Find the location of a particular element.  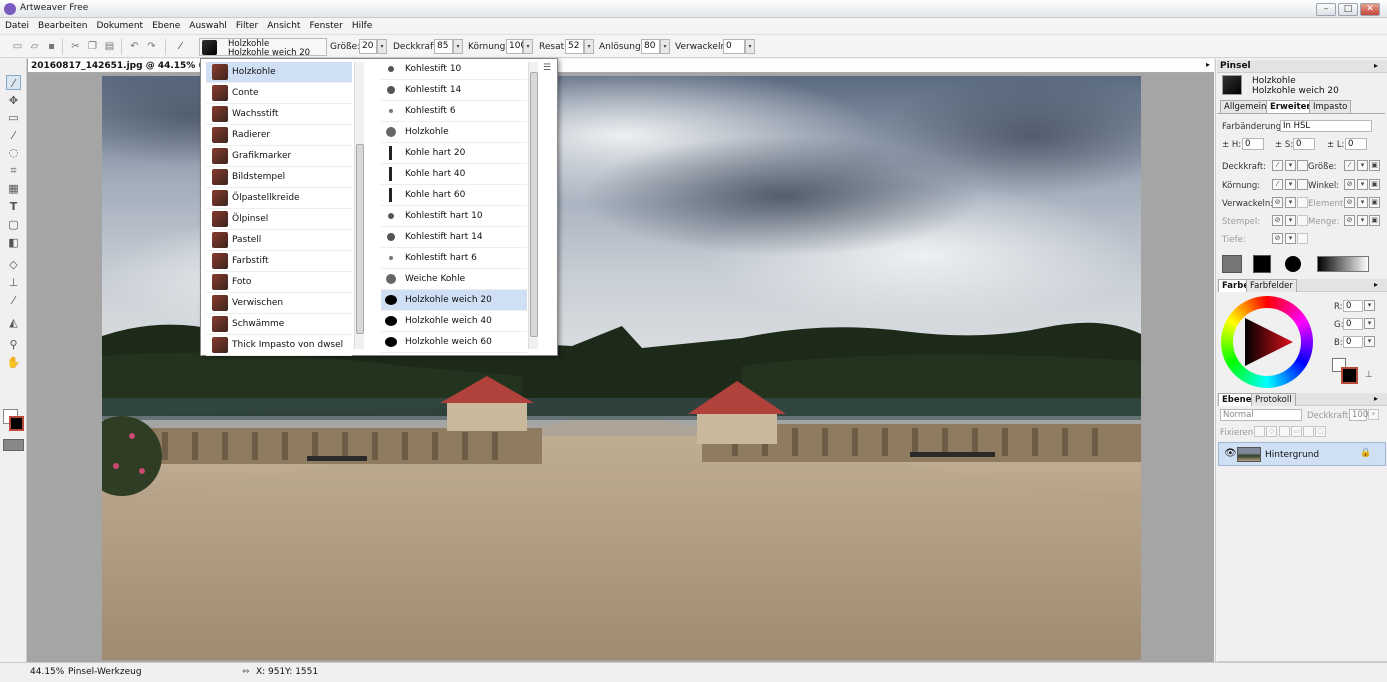

list-item: Schwämme is located at coordinates (279, 324).